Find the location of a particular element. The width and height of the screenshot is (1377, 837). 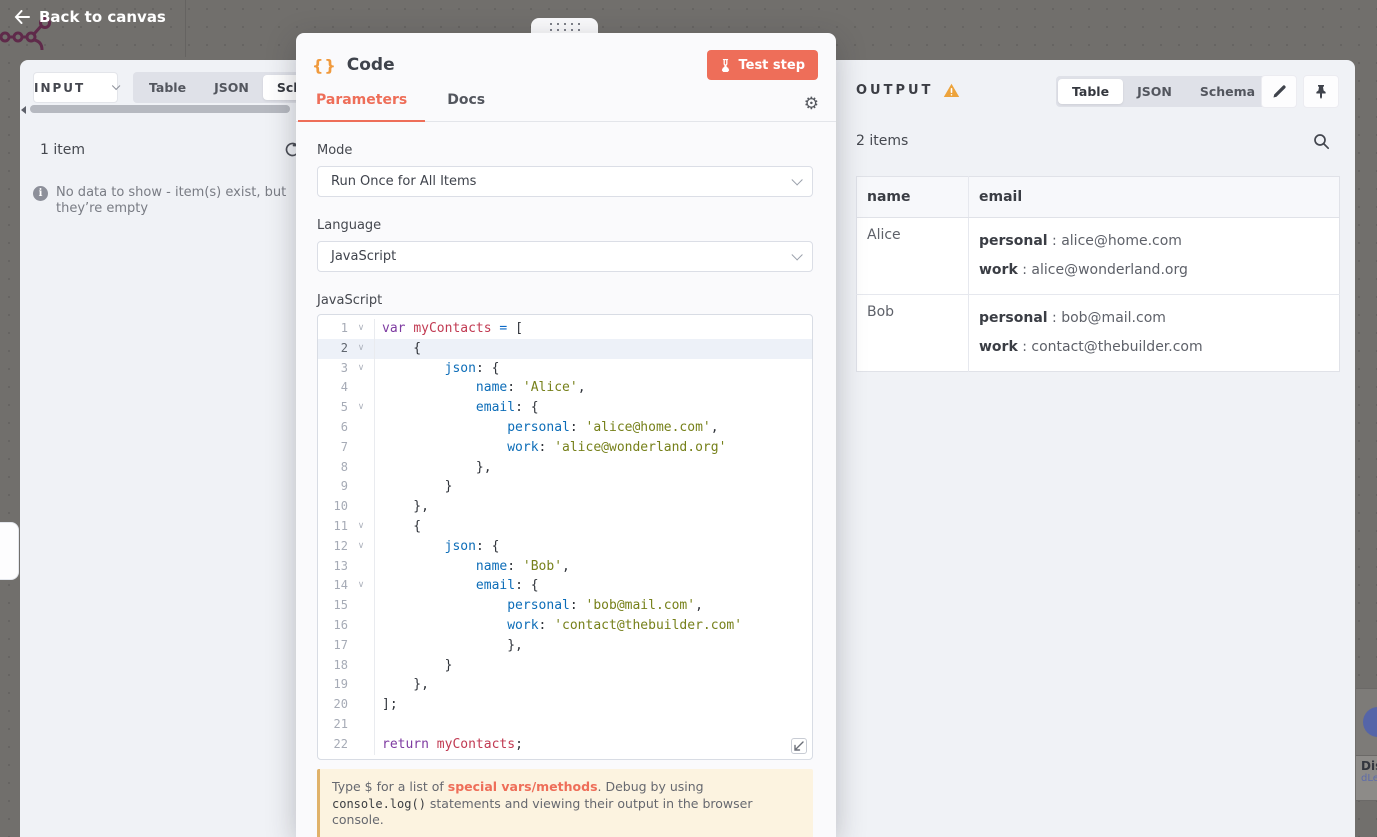

code-line-17: 17 }, is located at coordinates (565, 645).